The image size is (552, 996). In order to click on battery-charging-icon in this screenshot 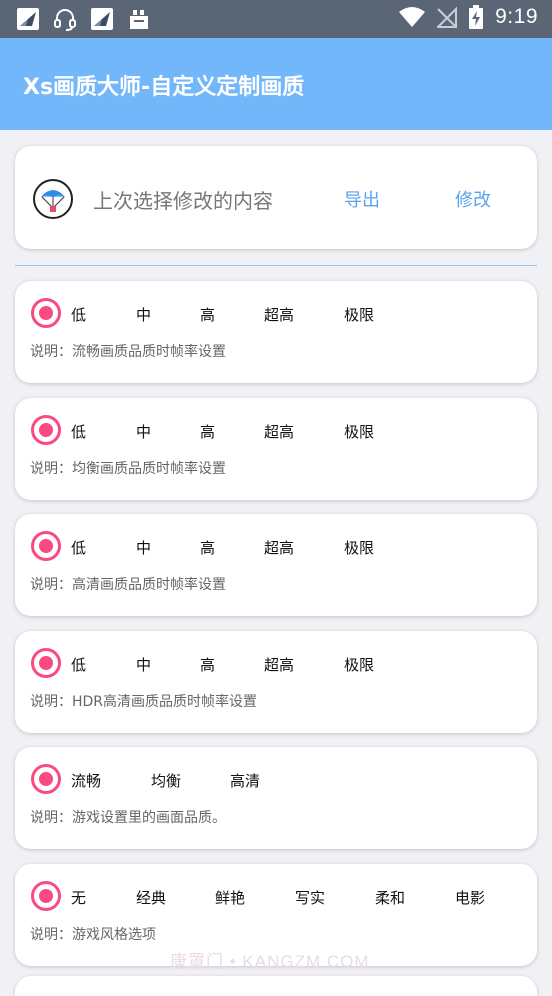, I will do `click(476, 17)`.